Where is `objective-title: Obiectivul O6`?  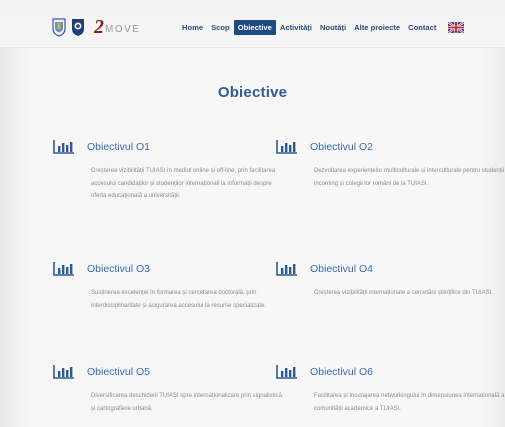 objective-title: Obiectivul O6 is located at coordinates (342, 372).